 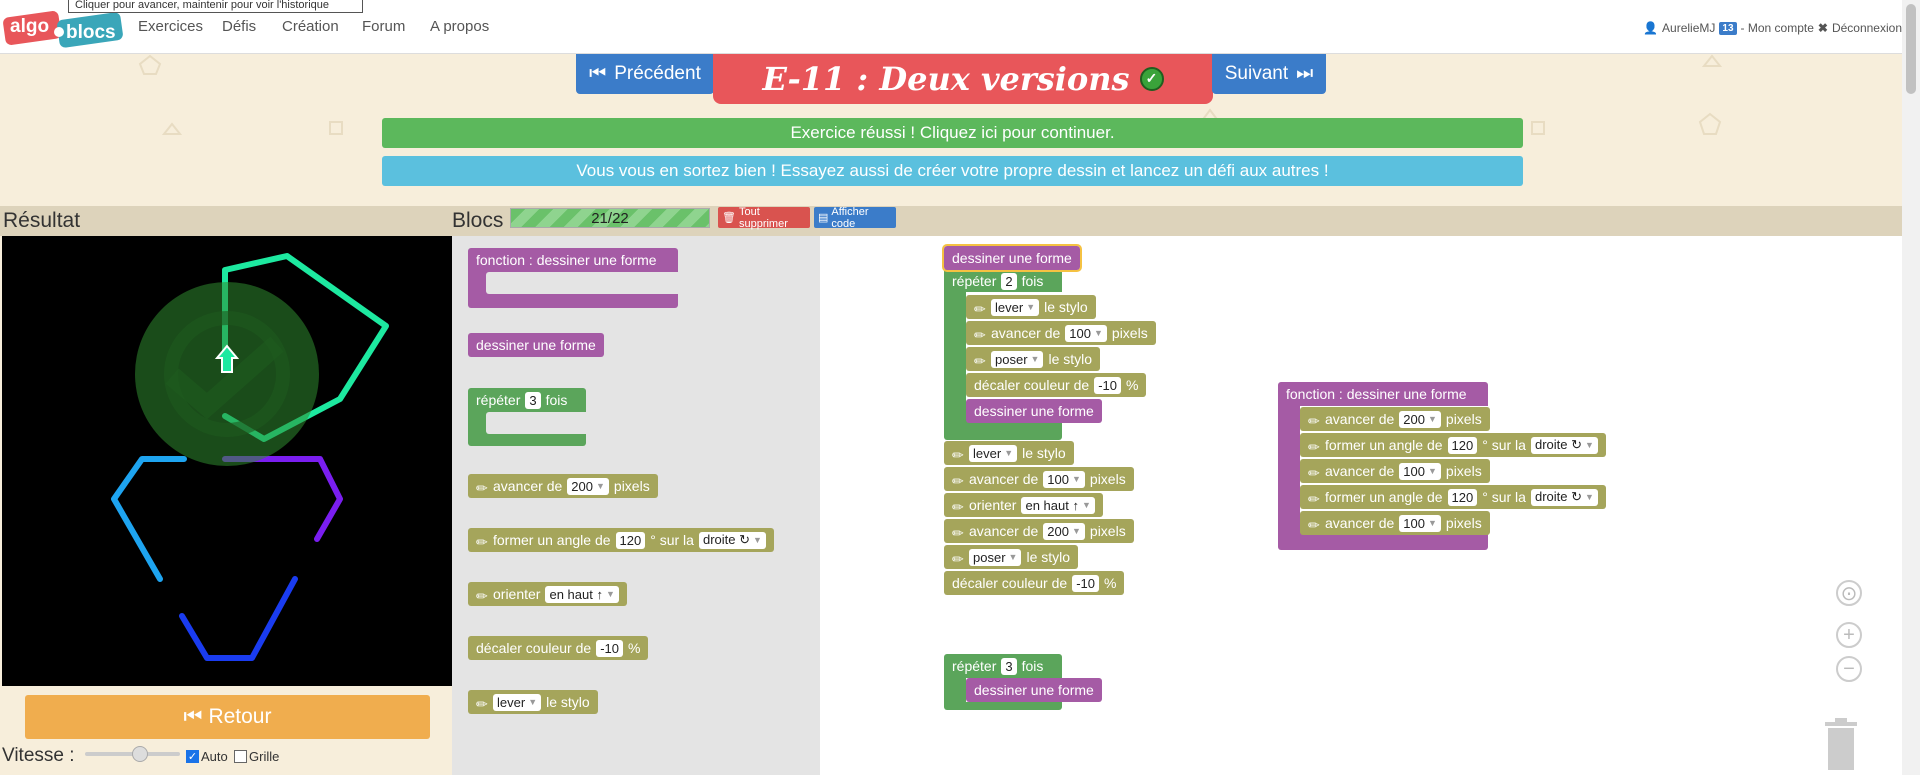 I want to click on func-forward3-block: ✏ avancer de 100 ▼ pixels, so click(x=1395, y=523).